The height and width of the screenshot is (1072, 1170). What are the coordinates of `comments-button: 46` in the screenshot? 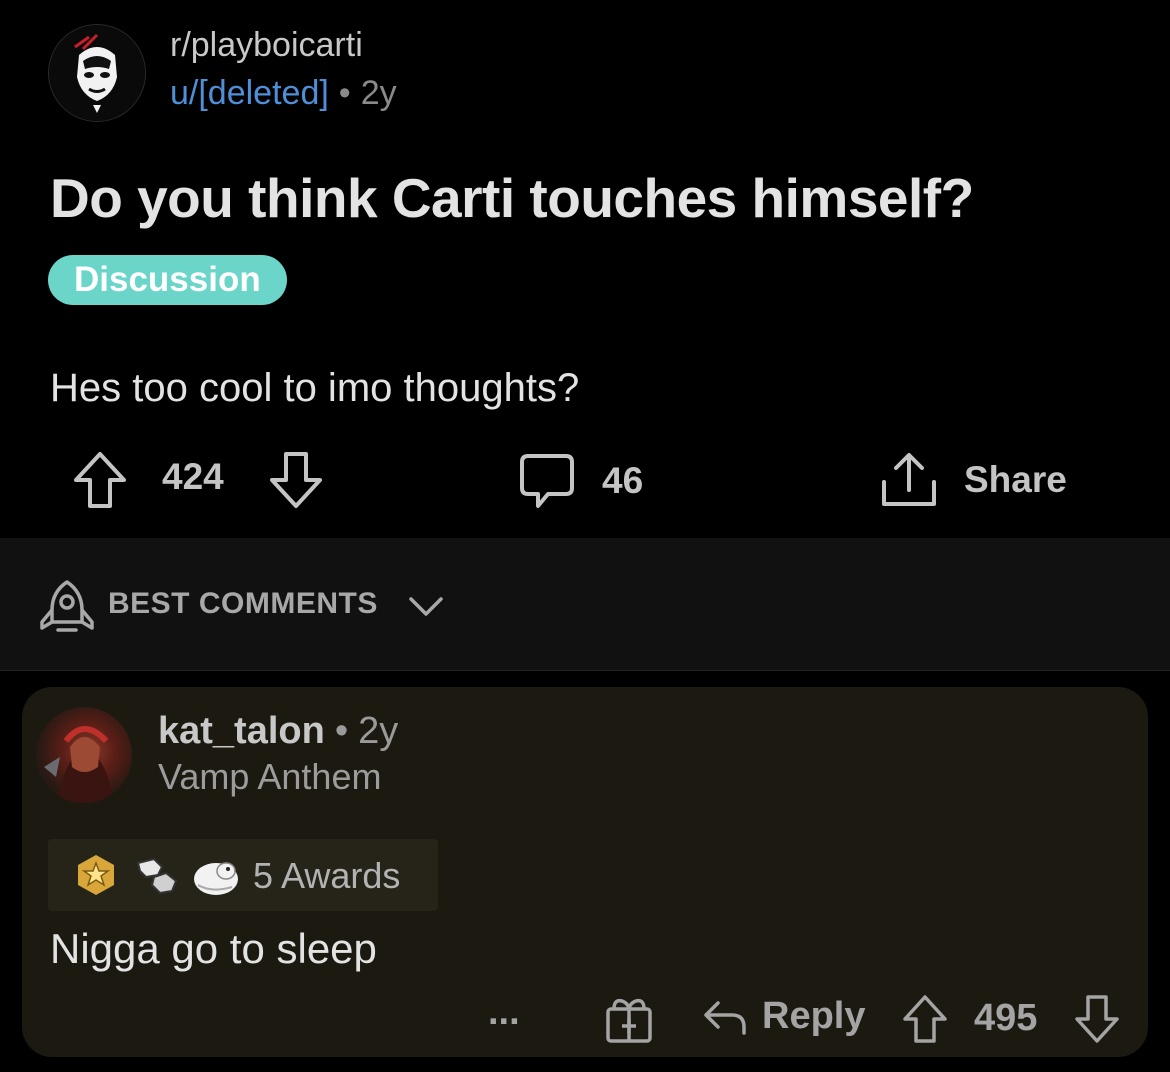 It's located at (580, 481).